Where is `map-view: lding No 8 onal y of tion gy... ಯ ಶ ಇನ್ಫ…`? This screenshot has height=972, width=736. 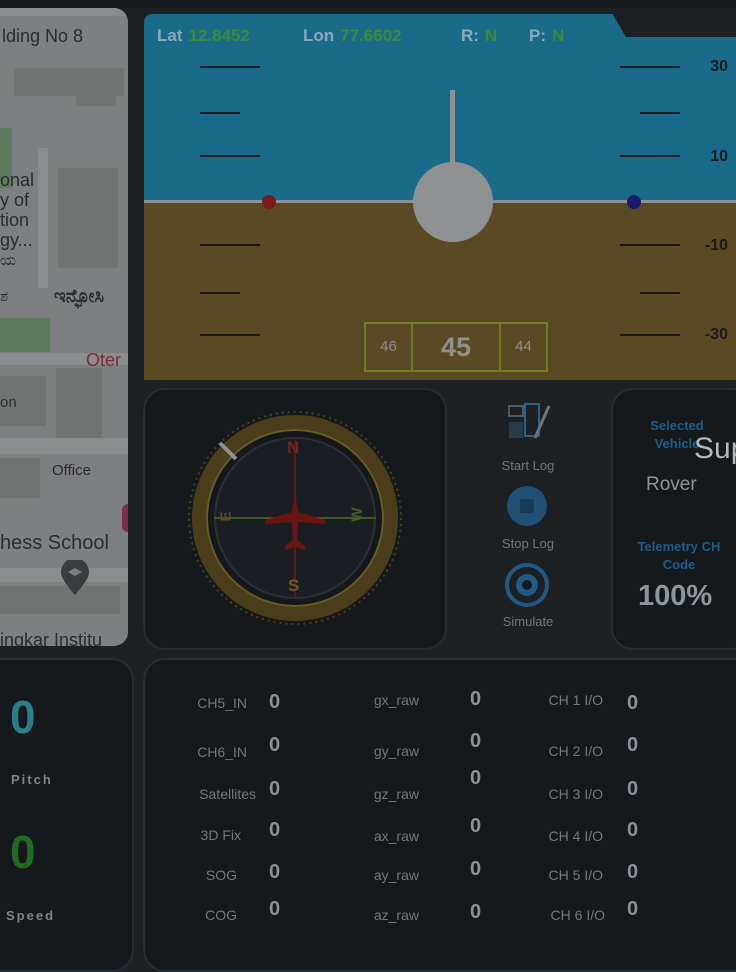 map-view: lding No 8 onal y of tion gy... ಯ ಶ ಇನ್ಫ… is located at coordinates (64, 327).